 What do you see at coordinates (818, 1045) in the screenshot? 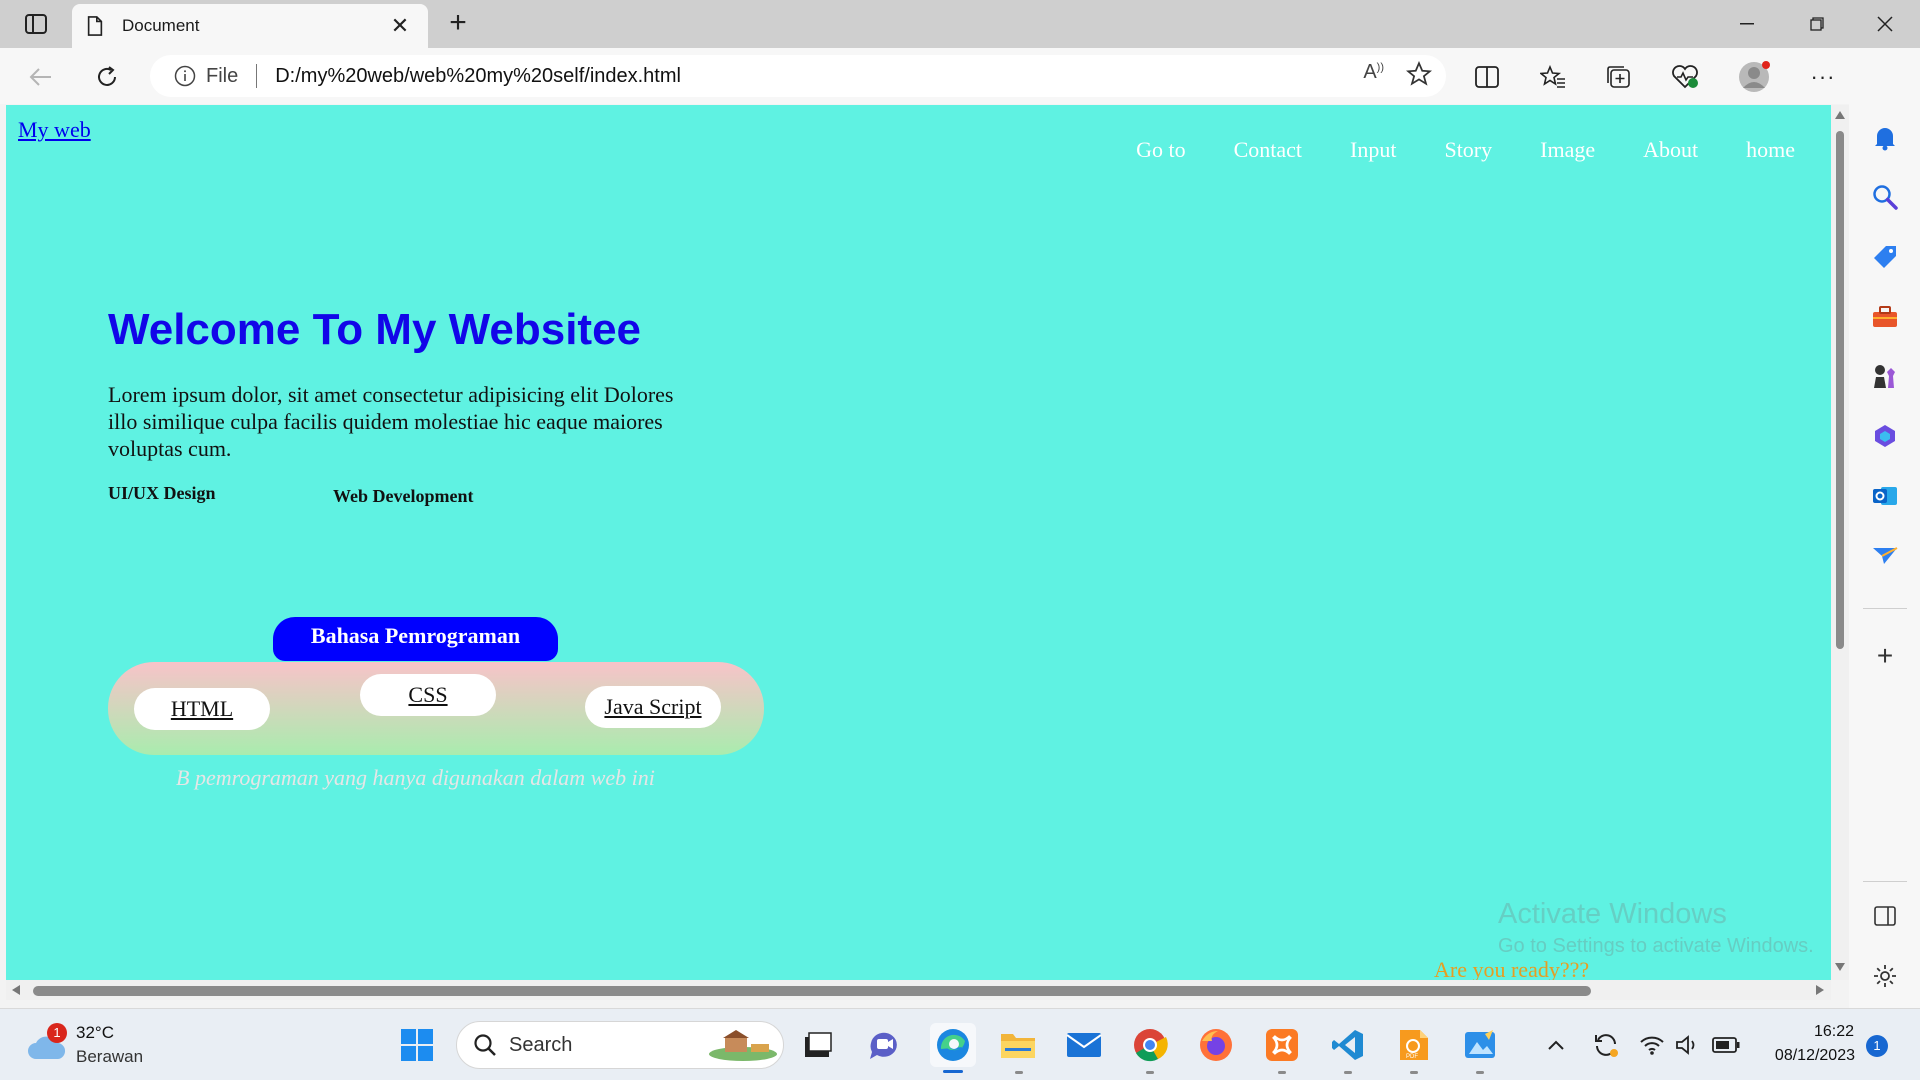
I see `task-view-button` at bounding box center [818, 1045].